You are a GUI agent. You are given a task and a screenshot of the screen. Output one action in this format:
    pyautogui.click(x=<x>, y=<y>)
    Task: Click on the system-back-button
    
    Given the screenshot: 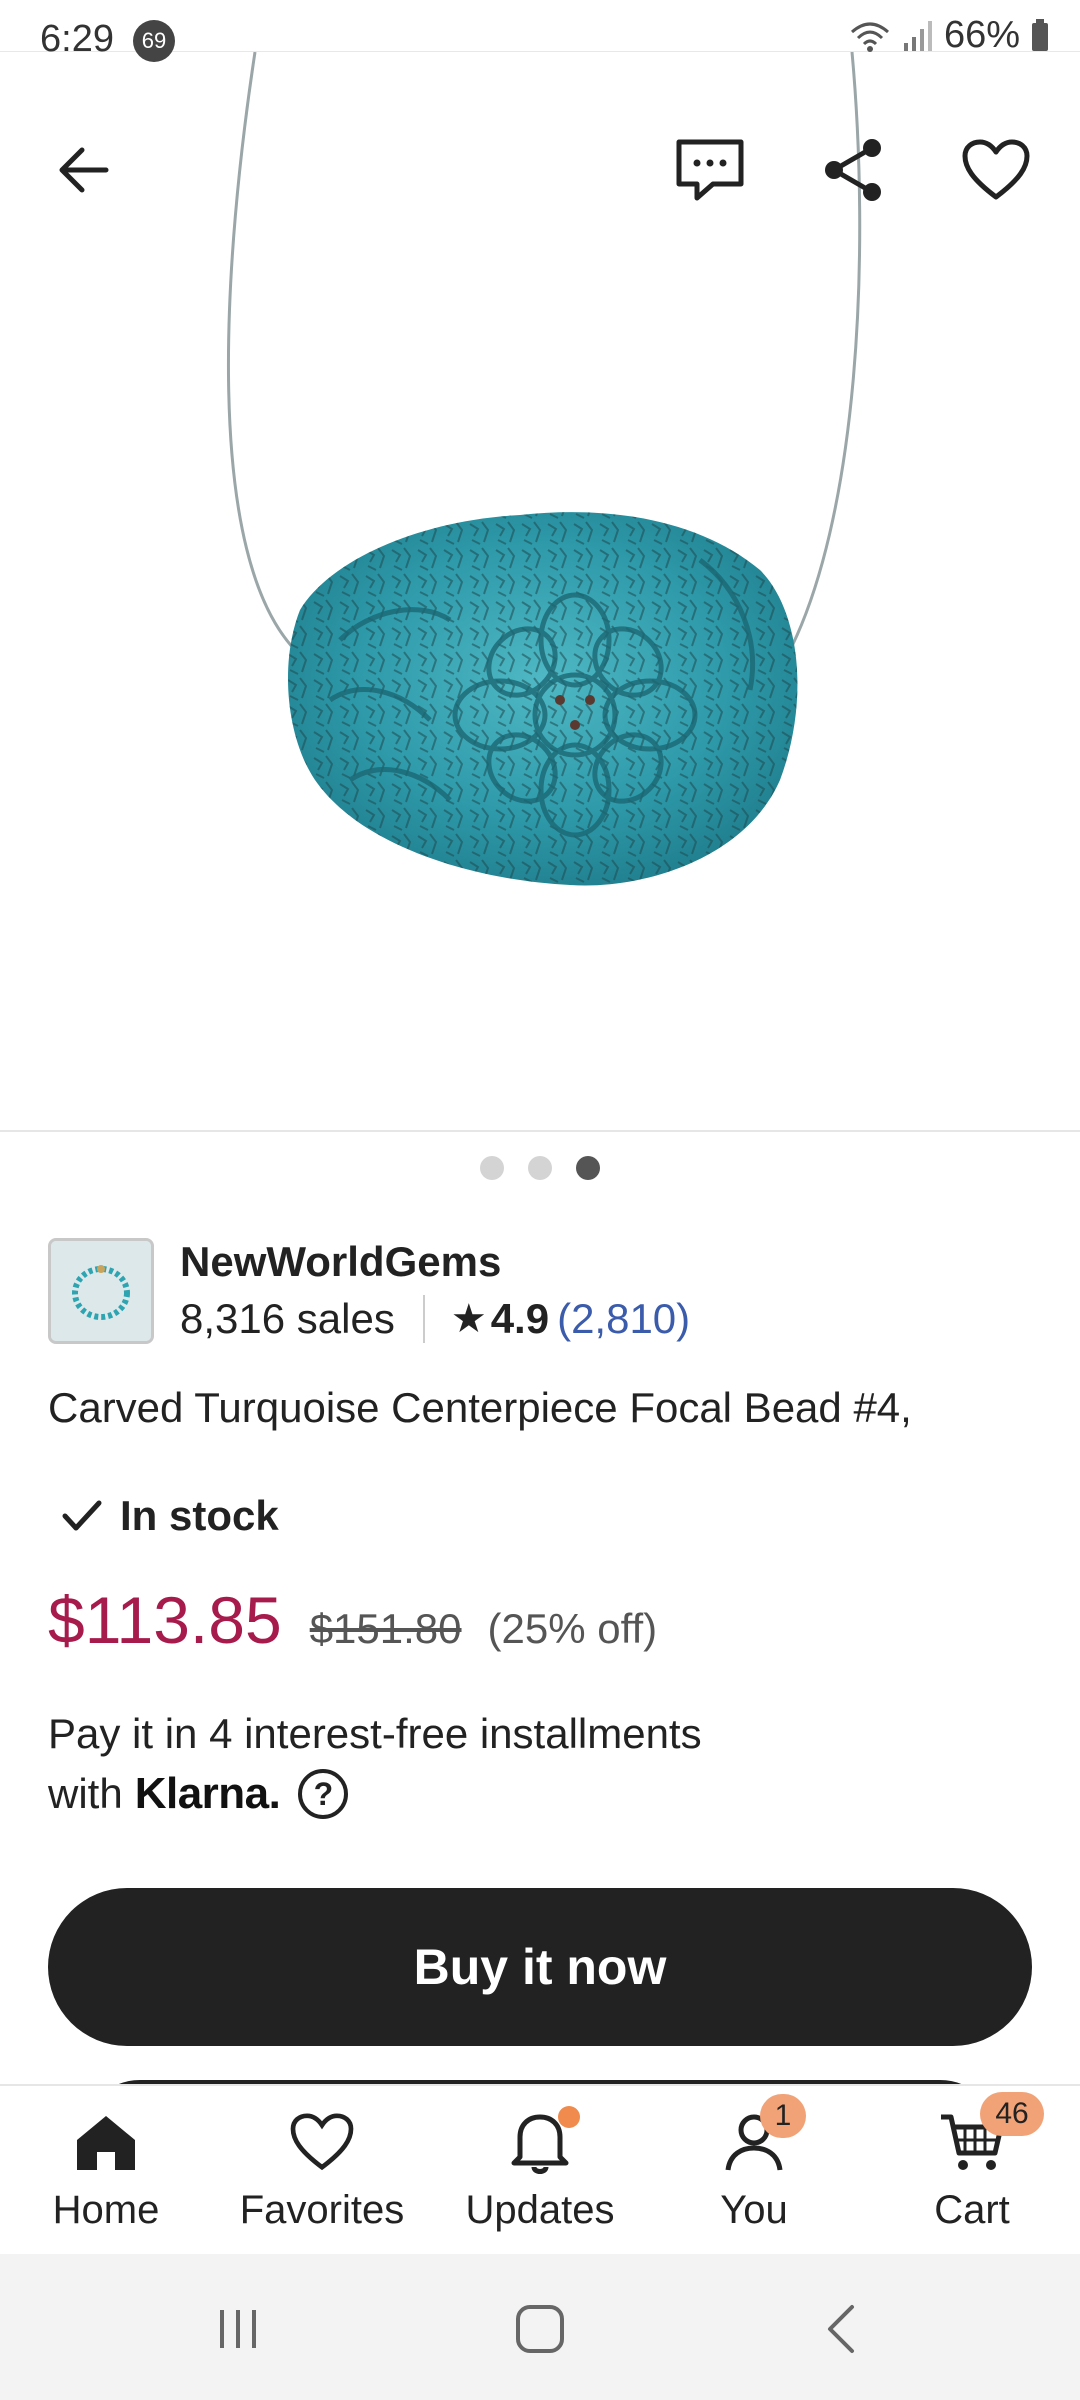 What is the action you would take?
    pyautogui.click(x=842, y=2329)
    